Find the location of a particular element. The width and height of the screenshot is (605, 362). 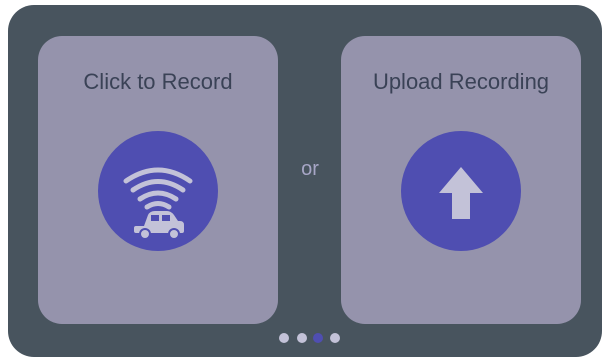

upload-button is located at coordinates (461, 191).